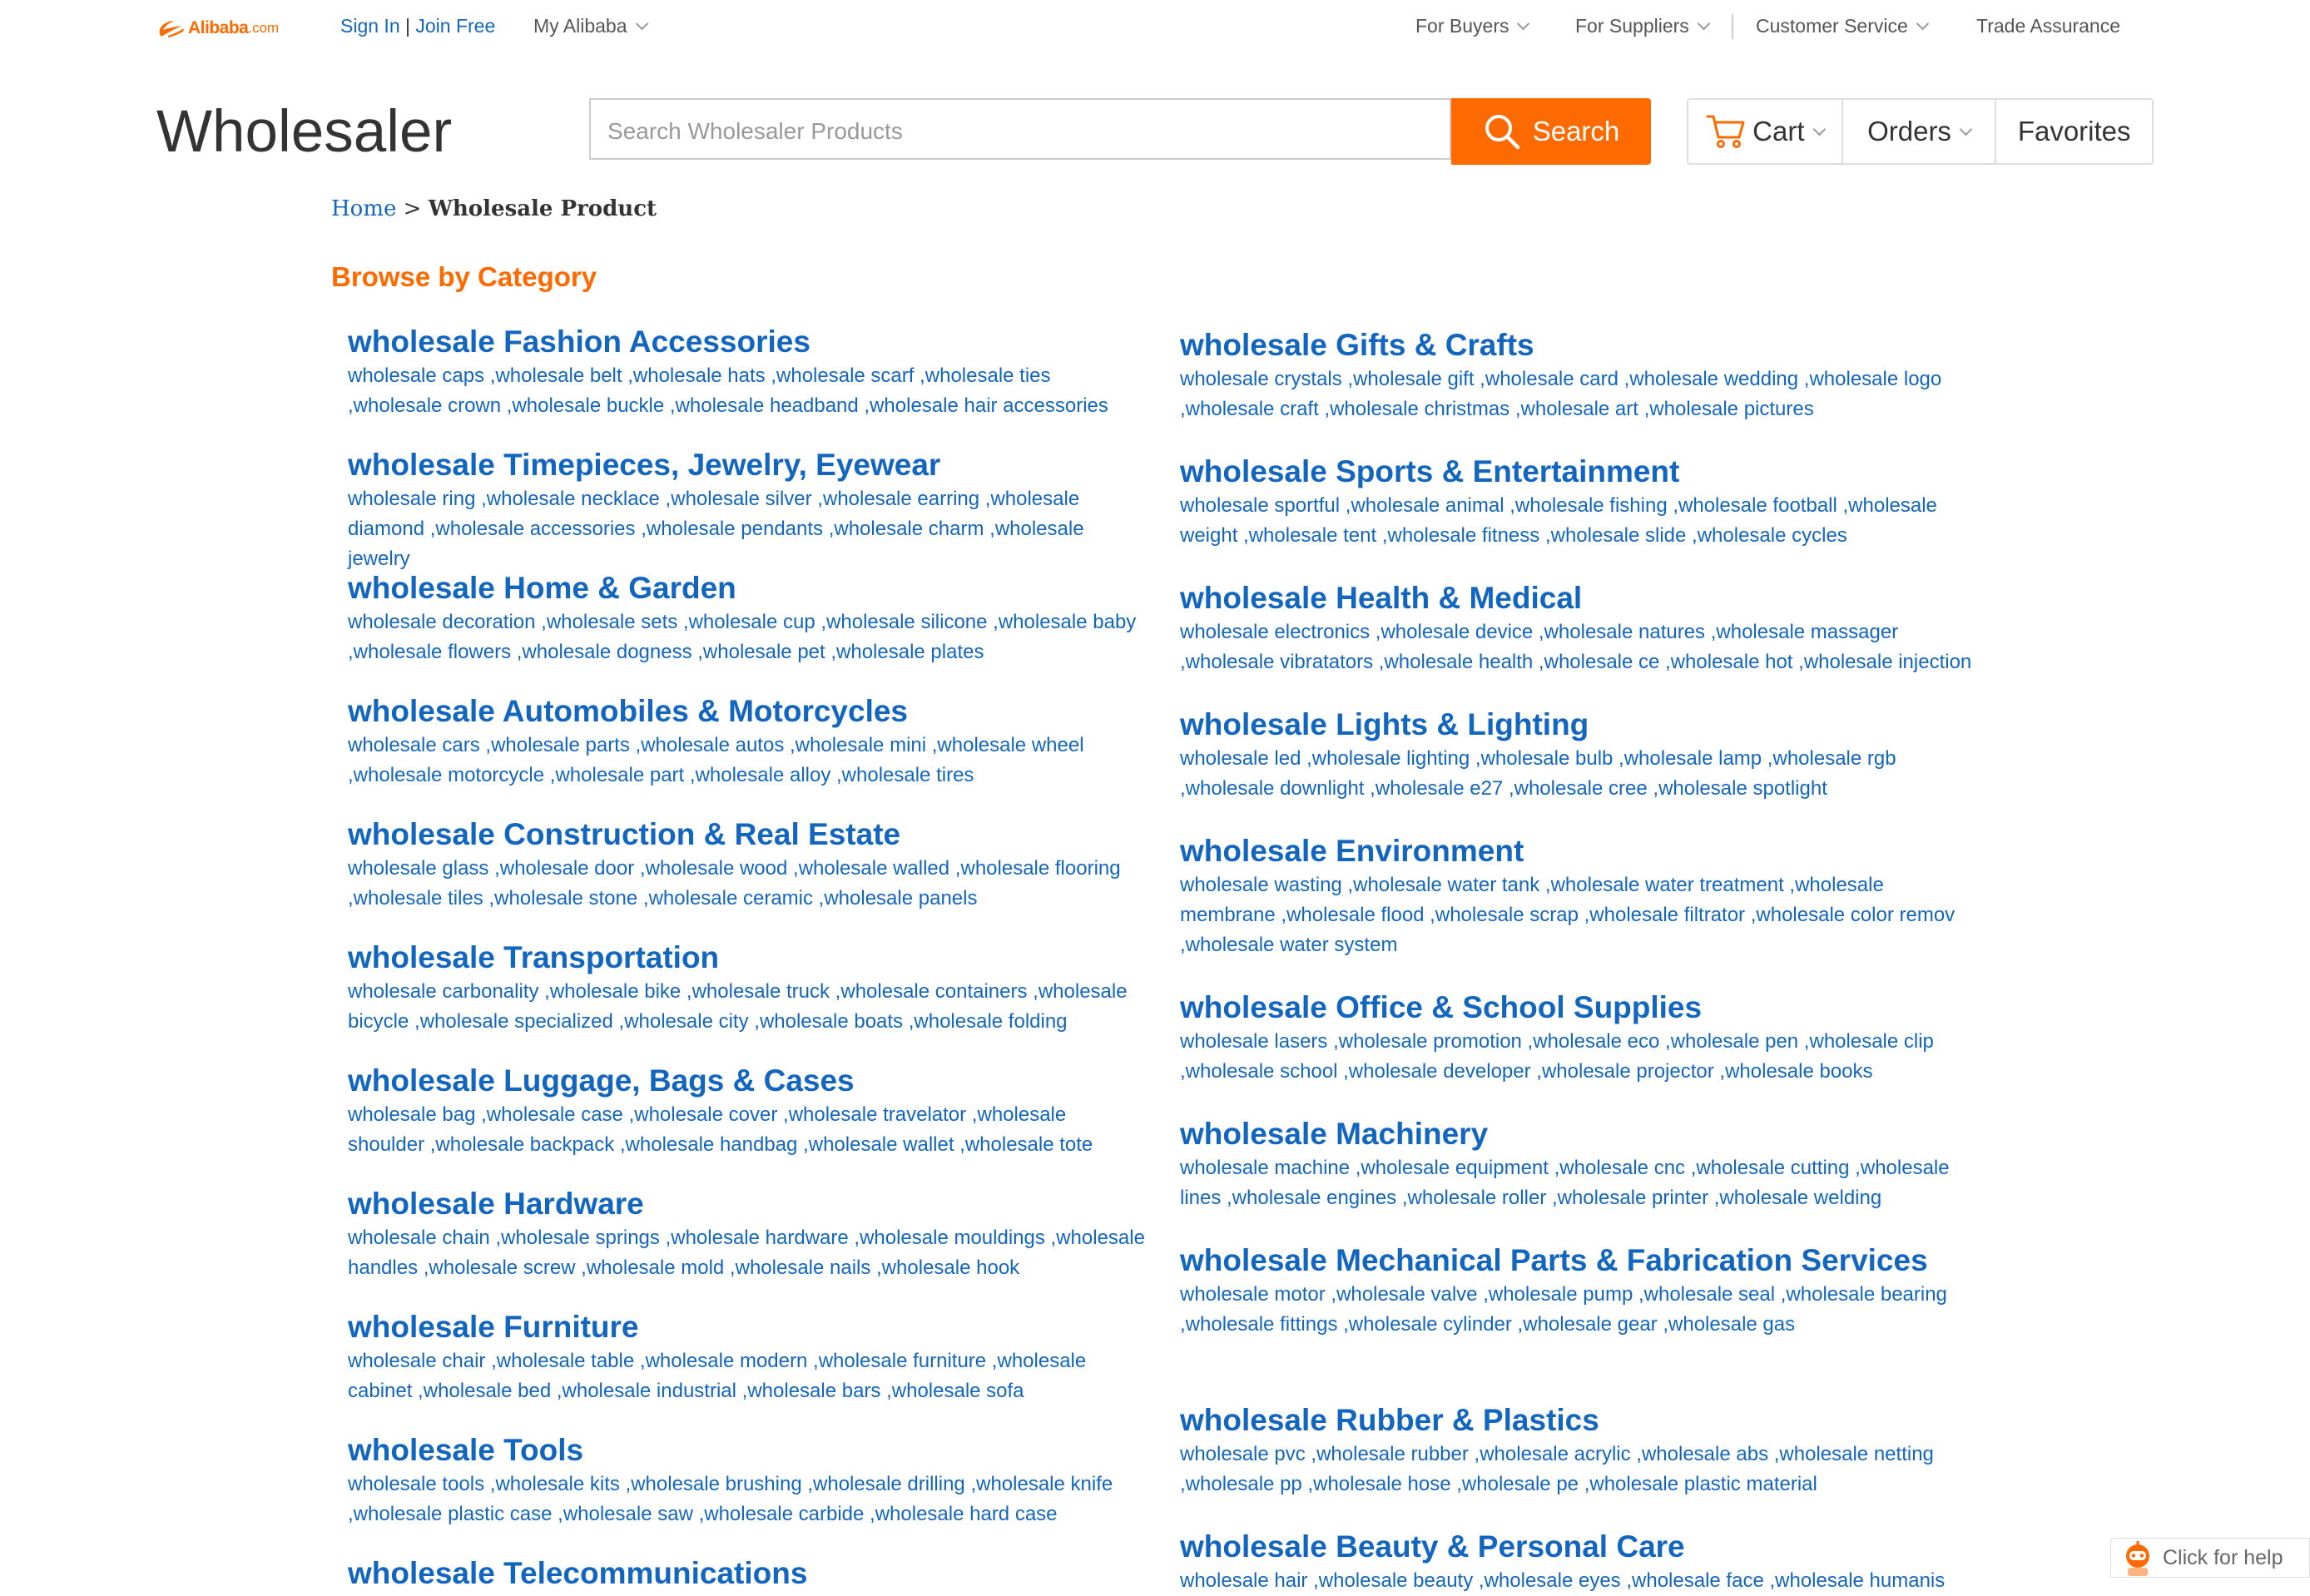  What do you see at coordinates (855, 745) in the screenshot?
I see `category-item-link: wholesale mini` at bounding box center [855, 745].